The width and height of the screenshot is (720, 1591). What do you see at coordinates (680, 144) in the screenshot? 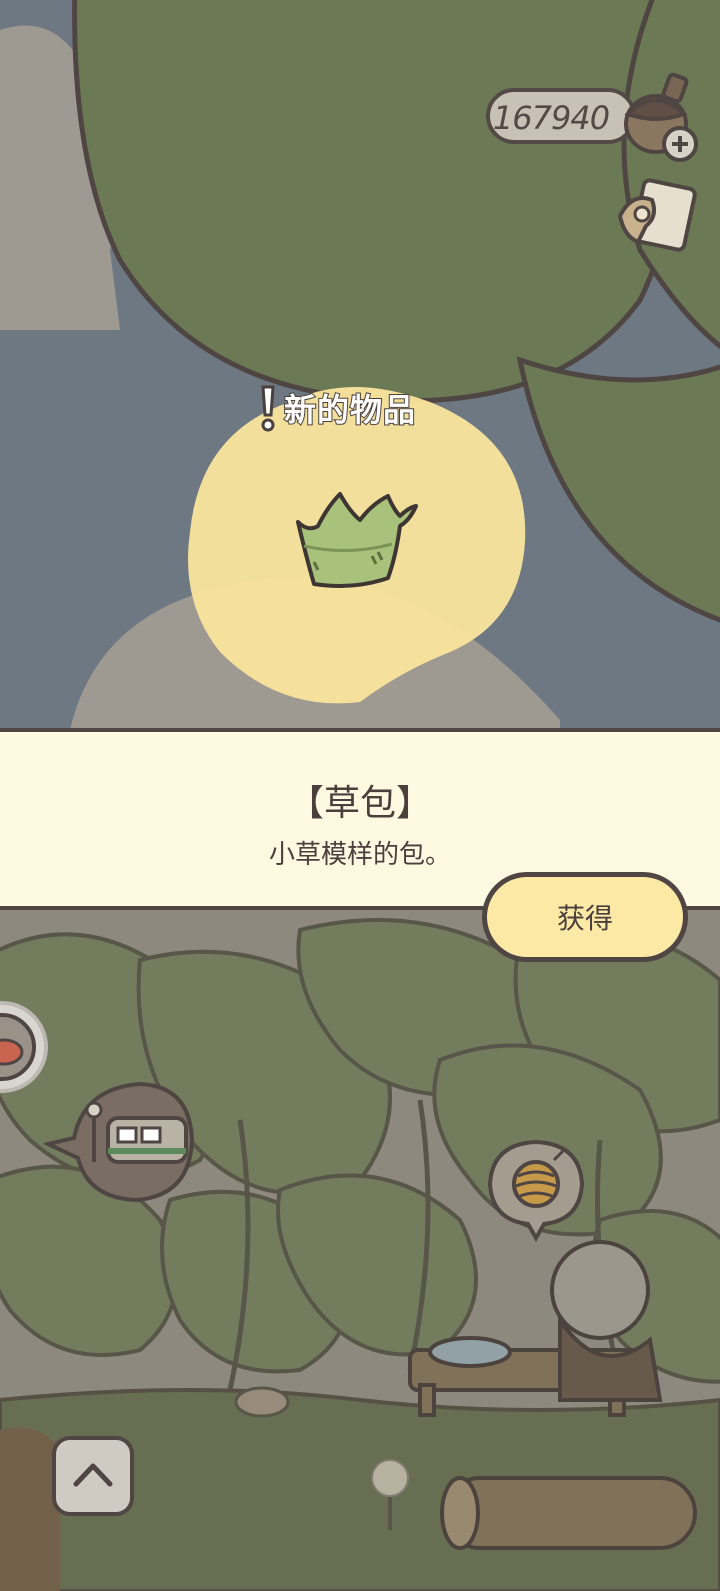
I see `plus-icon` at bounding box center [680, 144].